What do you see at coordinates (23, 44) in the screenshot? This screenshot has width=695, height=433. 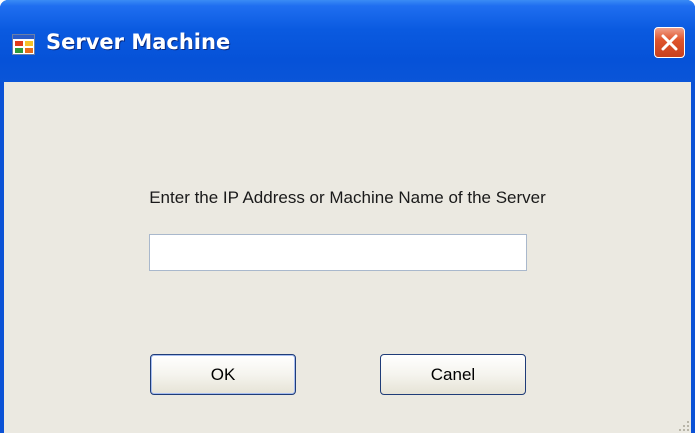 I see `app-window-icon` at bounding box center [23, 44].